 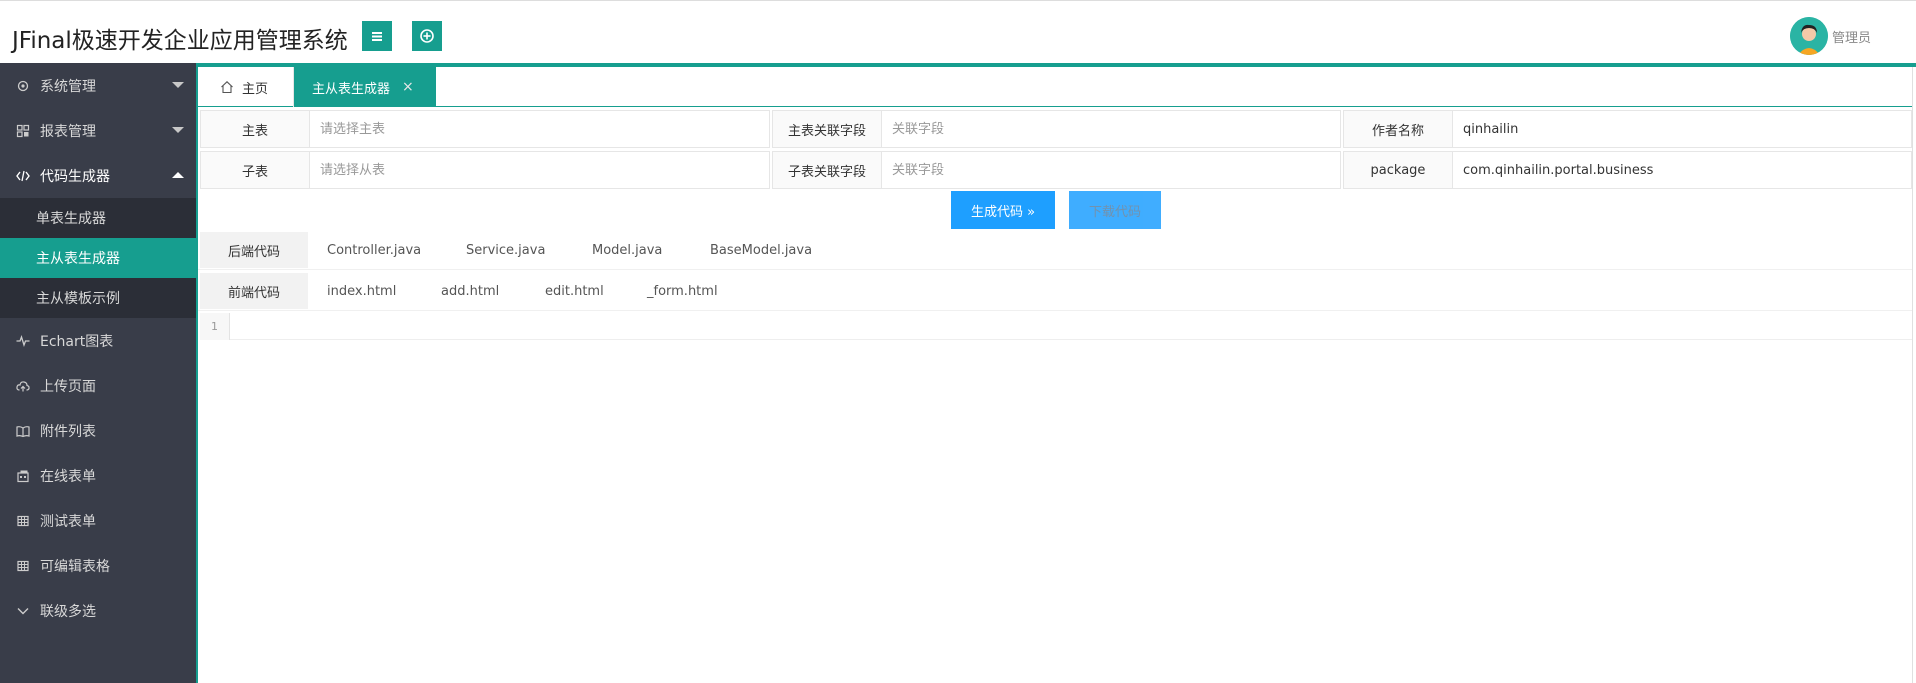 I want to click on author-field, so click(x=1682, y=129).